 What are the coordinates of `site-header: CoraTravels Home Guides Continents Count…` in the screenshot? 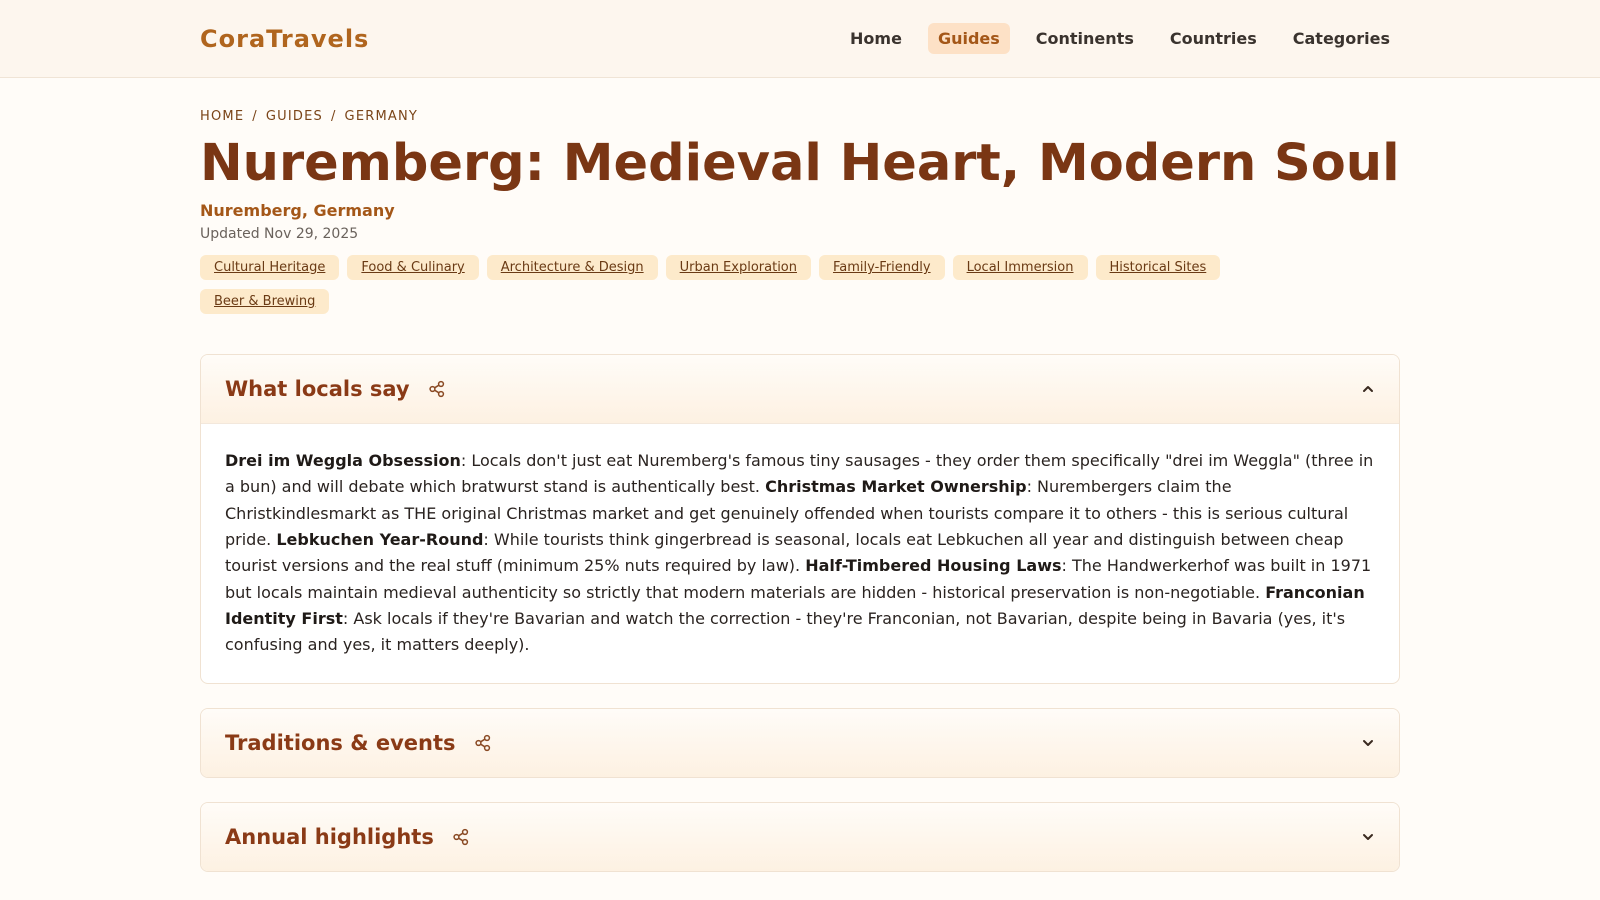 It's located at (800, 39).